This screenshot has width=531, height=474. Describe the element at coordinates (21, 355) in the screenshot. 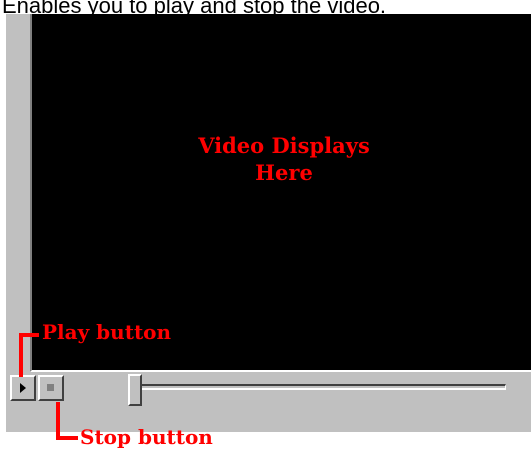

I see `play-callout-line-vertical` at that location.